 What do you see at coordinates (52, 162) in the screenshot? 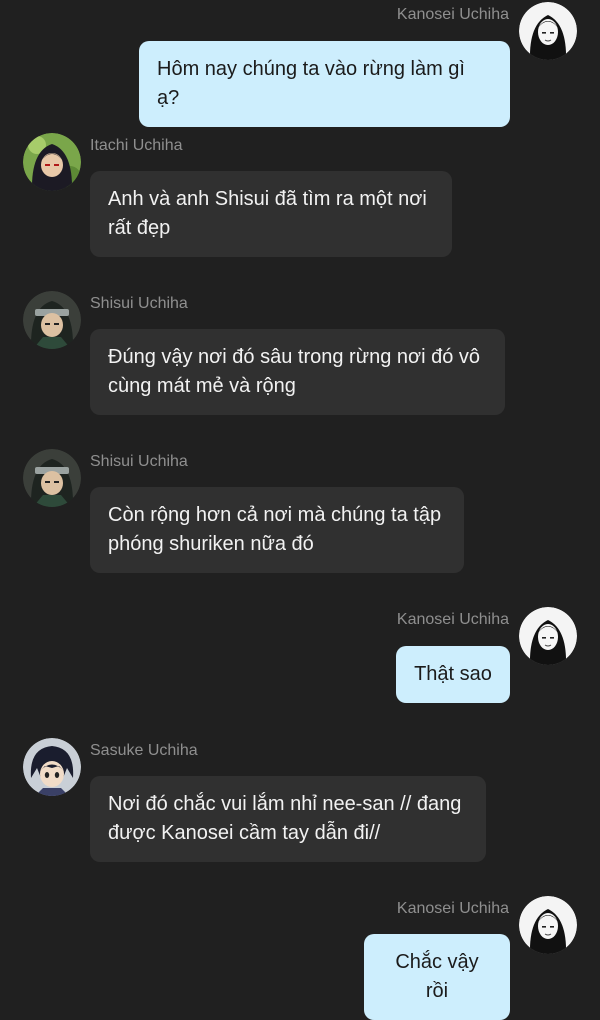
I see `itachi-avatar-icon` at bounding box center [52, 162].